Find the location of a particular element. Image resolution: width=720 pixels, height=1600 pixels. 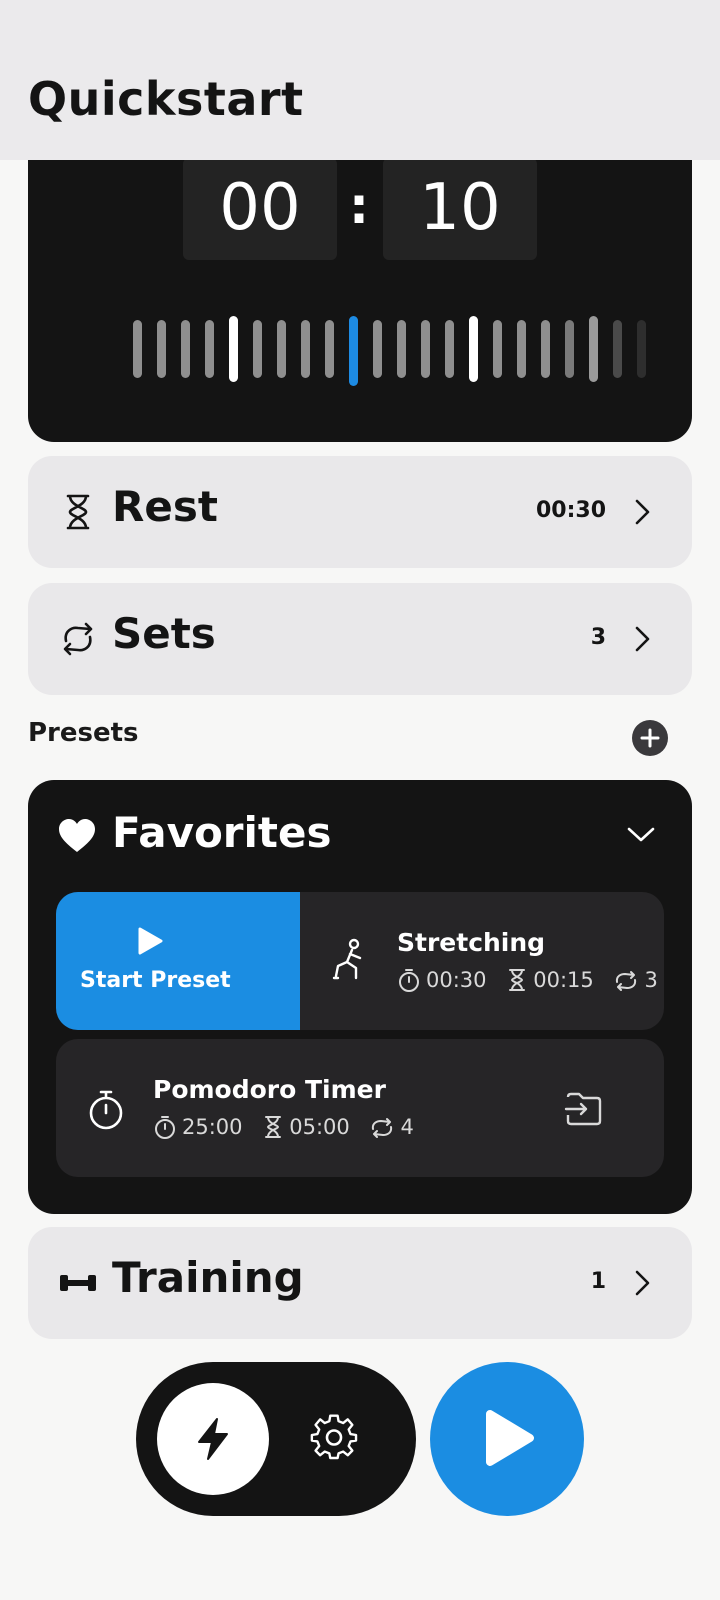

ruler-indicator is located at coordinates (353, 351).